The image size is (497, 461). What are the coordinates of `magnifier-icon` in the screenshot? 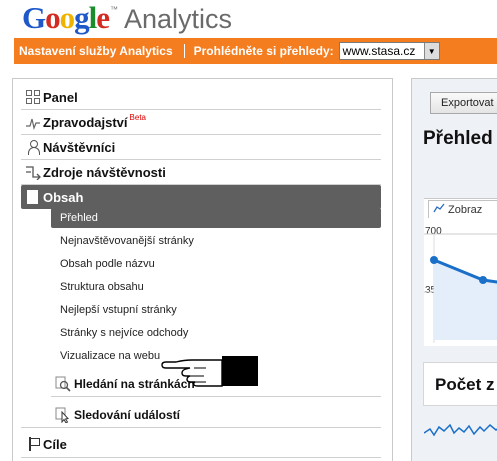 It's located at (63, 384).